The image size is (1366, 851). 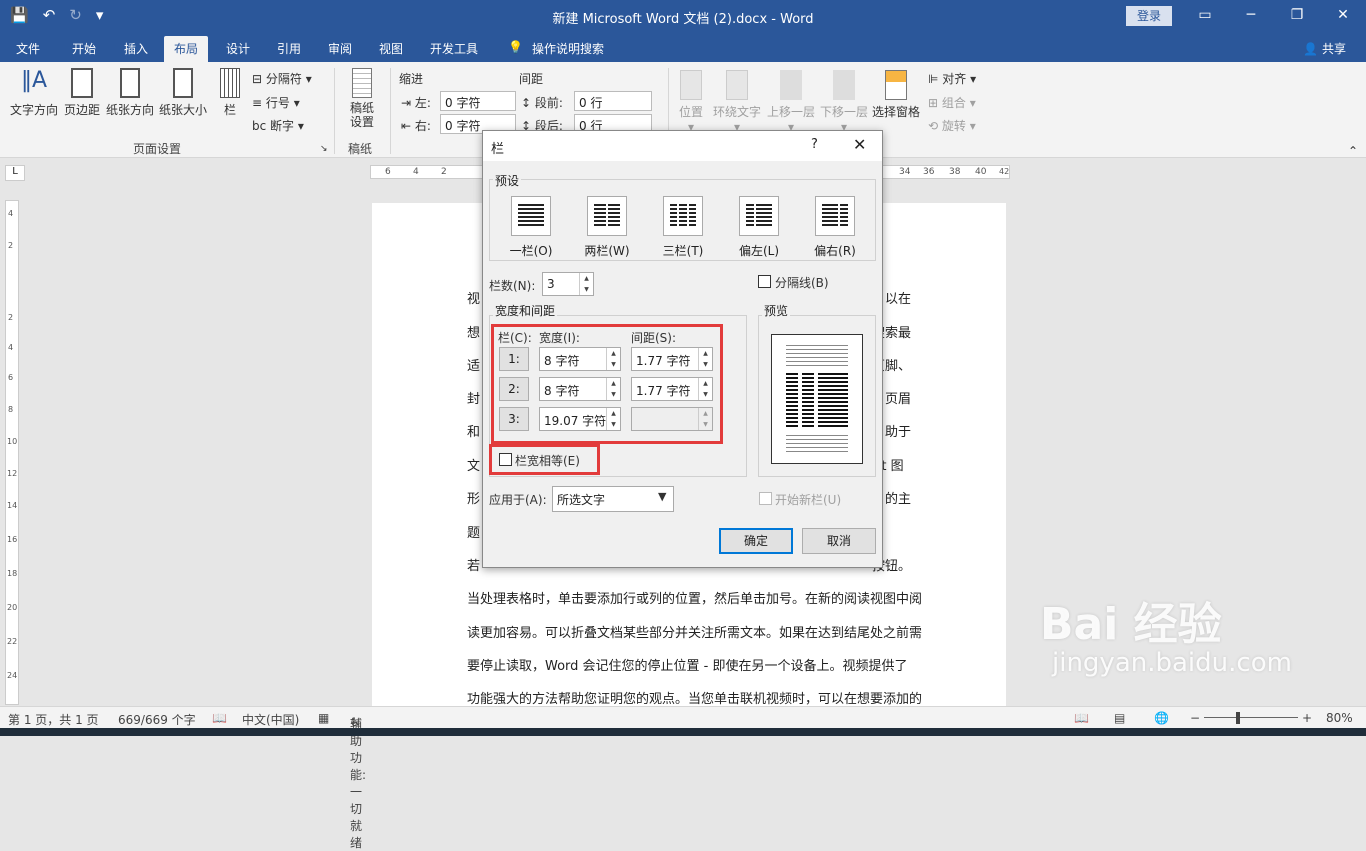 What do you see at coordinates (323, 718) in the screenshot?
I see `macro-icon: ▦` at bounding box center [323, 718].